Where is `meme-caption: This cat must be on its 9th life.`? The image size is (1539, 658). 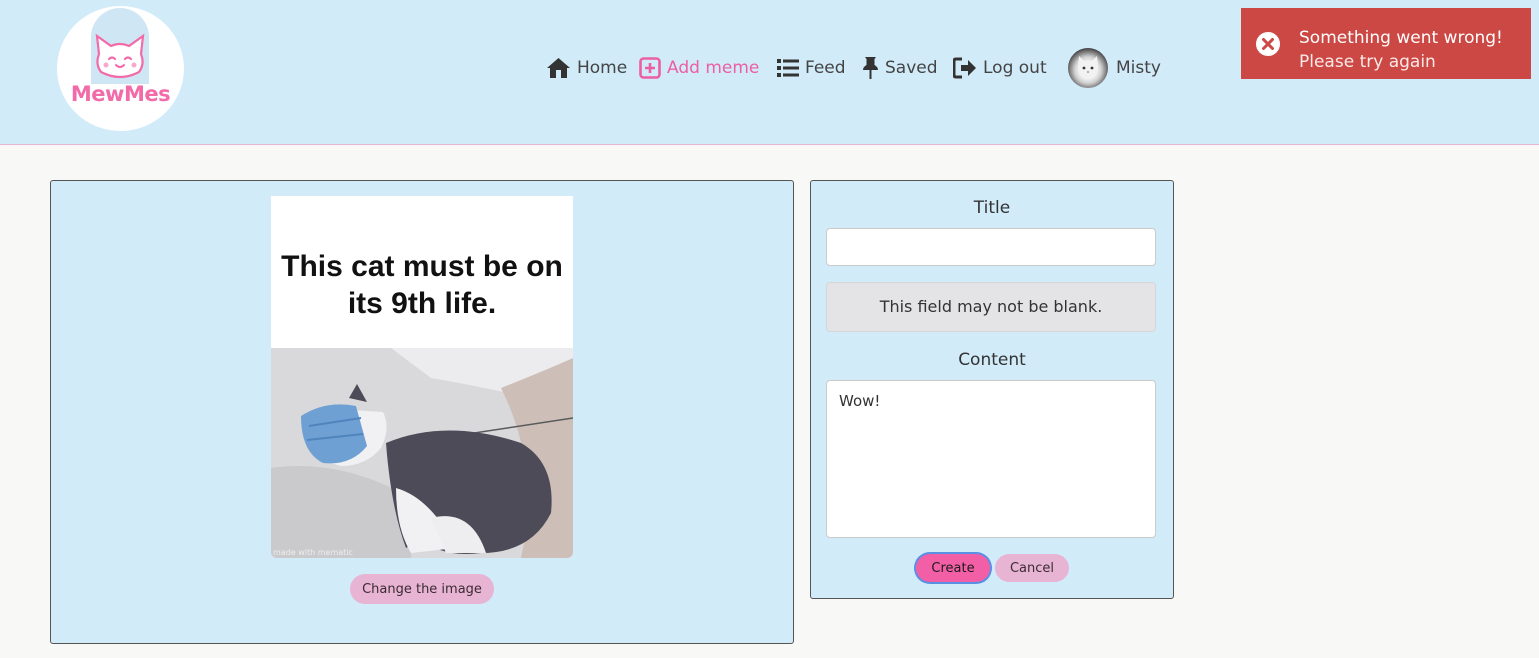
meme-caption: This cat must be on its 9th life. is located at coordinates (422, 285).